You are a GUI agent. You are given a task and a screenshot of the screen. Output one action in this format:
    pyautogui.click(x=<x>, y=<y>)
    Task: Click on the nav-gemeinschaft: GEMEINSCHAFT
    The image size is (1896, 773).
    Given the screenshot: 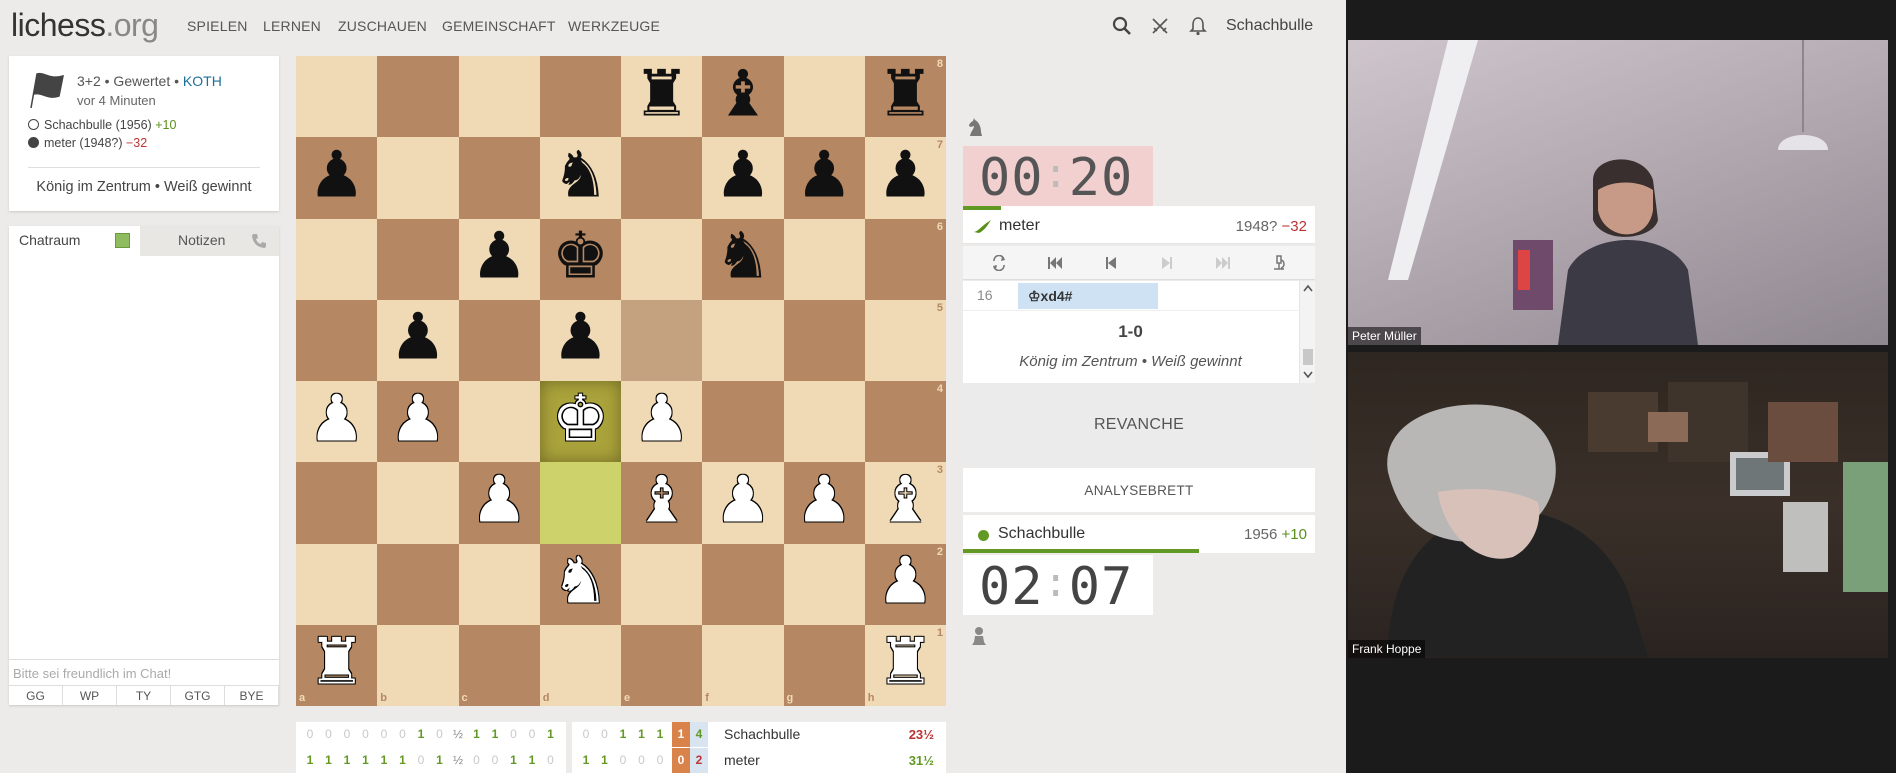 What is the action you would take?
    pyautogui.click(x=499, y=26)
    